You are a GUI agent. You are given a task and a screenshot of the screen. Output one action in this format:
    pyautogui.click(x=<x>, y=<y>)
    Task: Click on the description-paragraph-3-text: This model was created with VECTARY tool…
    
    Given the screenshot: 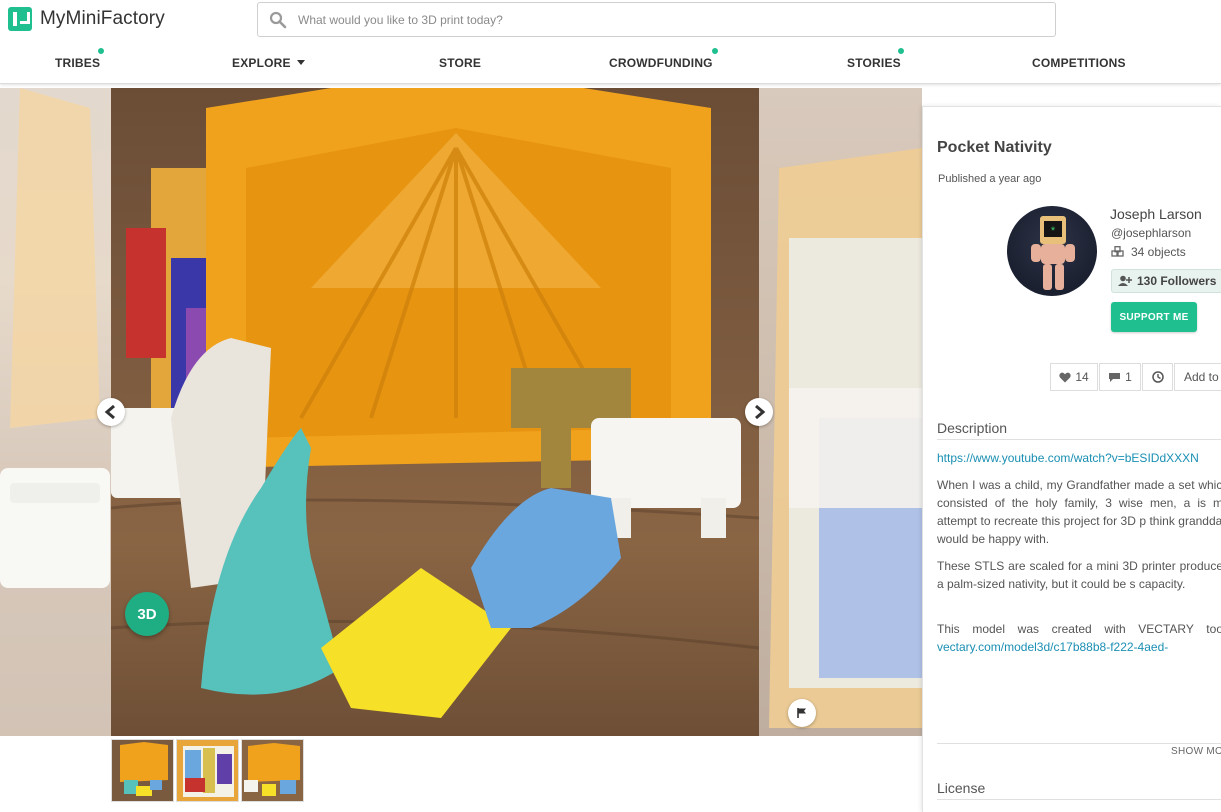 What is the action you would take?
    pyautogui.click(x=1079, y=629)
    